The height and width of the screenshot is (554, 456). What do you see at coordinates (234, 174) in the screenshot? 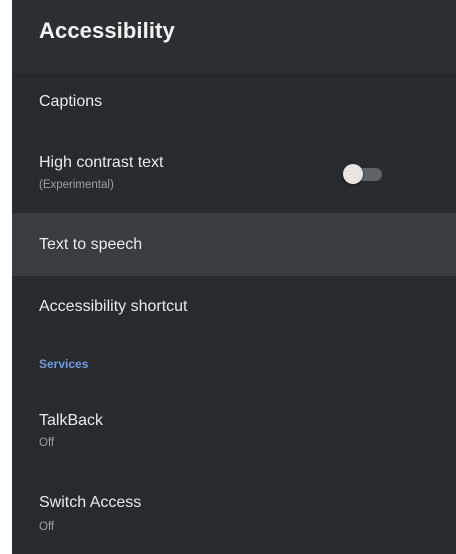
I see `high-contrast-text-item: High contrast text (Experimental)` at bounding box center [234, 174].